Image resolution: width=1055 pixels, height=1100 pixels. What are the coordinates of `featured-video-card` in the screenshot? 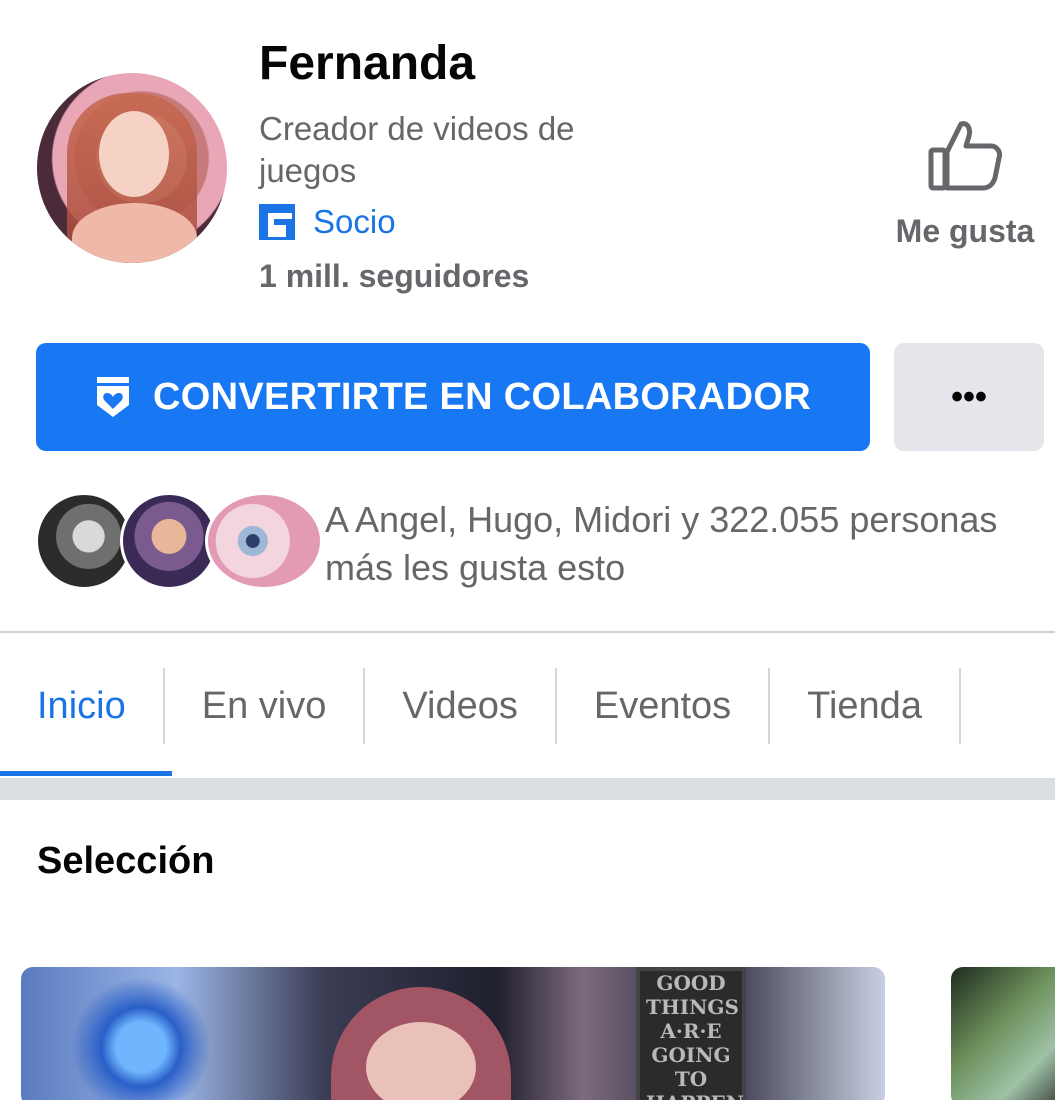 It's located at (1003, 1033).